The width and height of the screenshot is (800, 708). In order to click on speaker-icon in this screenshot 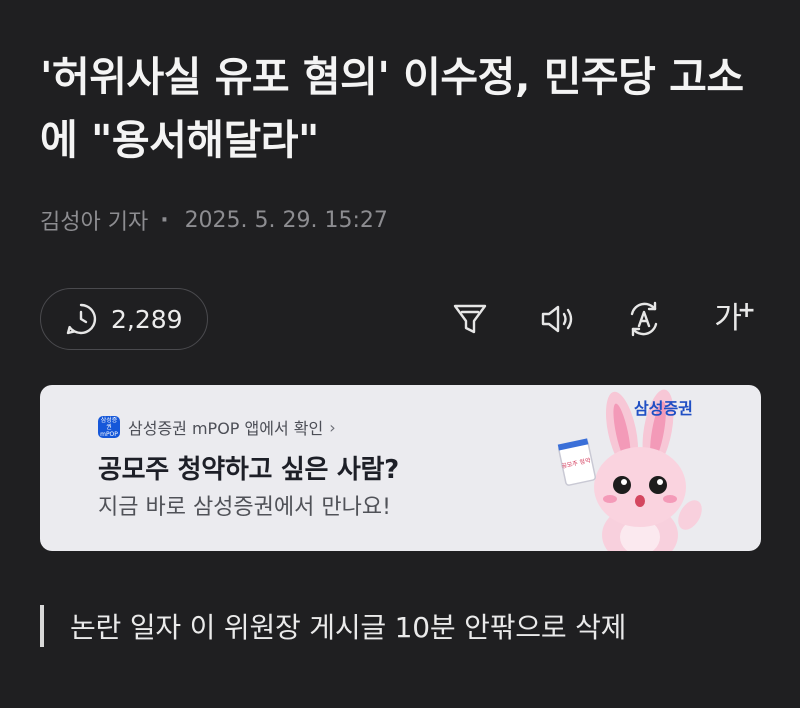, I will do `click(557, 319)`.